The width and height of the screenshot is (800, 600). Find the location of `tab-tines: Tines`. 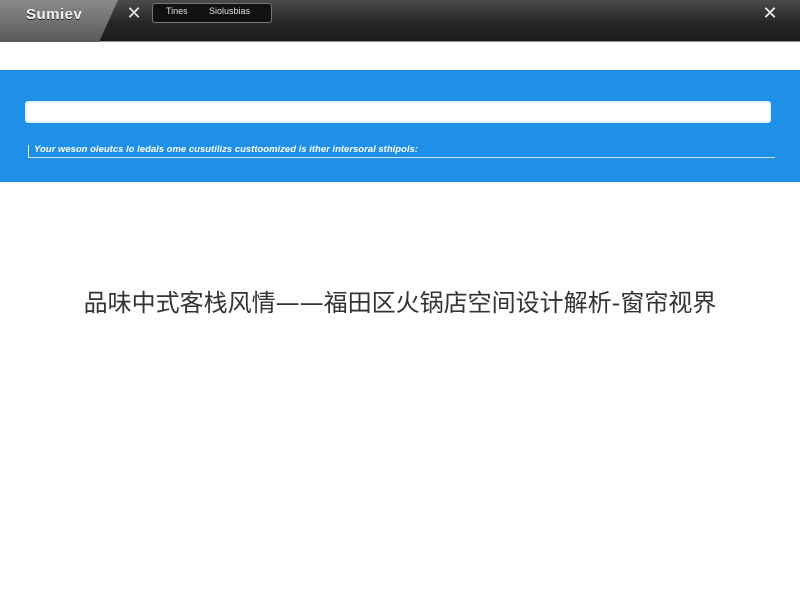

tab-tines: Tines is located at coordinates (177, 11).